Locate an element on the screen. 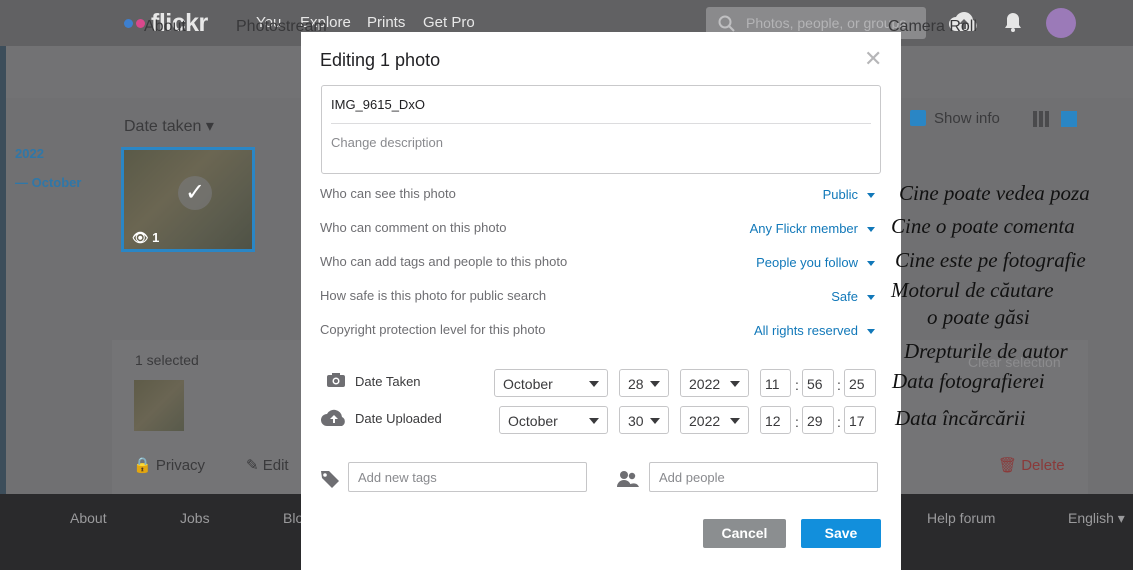 The width and height of the screenshot is (1133, 570). edit-label: Edit is located at coordinates (275, 465).